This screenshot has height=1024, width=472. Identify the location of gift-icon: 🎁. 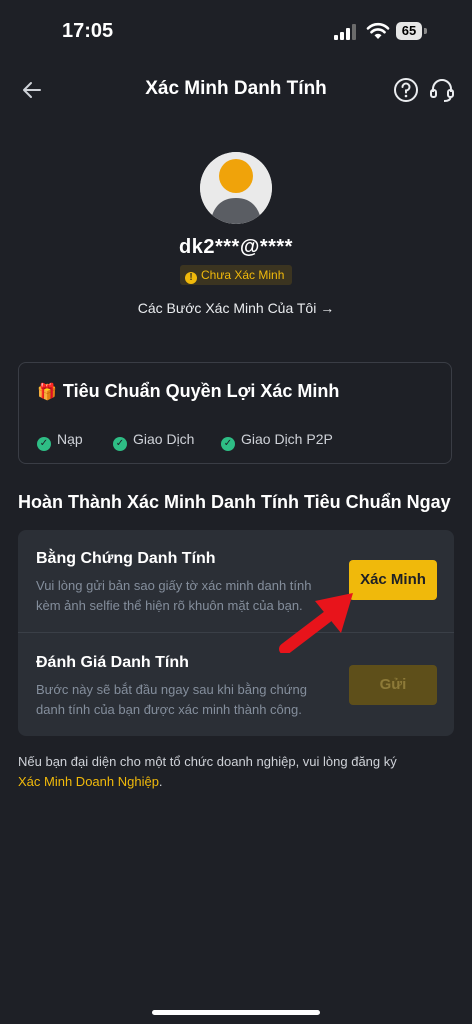
(47, 392).